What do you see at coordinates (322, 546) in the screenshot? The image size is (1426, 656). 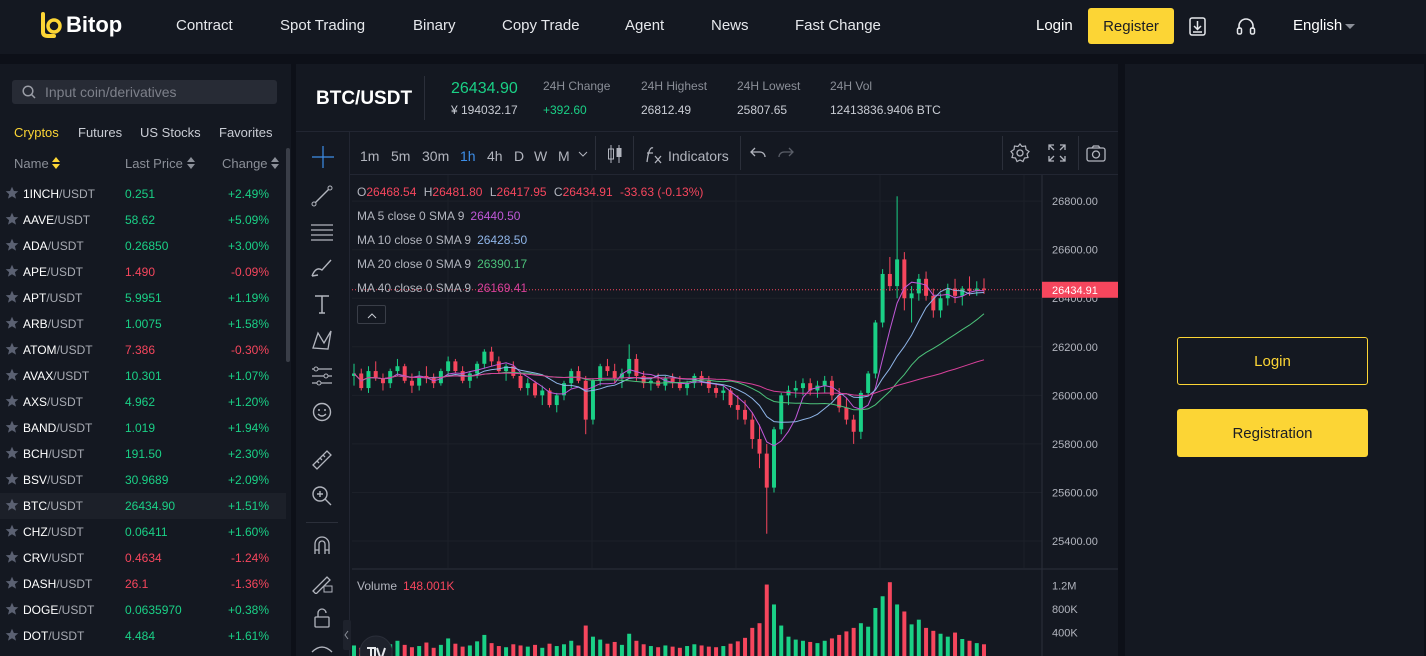 I see `magnet-icon` at bounding box center [322, 546].